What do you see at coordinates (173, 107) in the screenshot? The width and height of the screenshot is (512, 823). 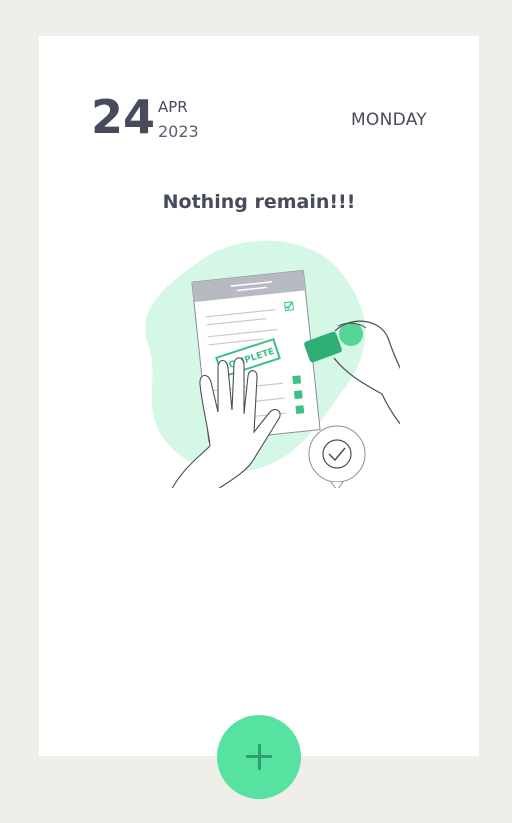 I see `date-month: APR` at bounding box center [173, 107].